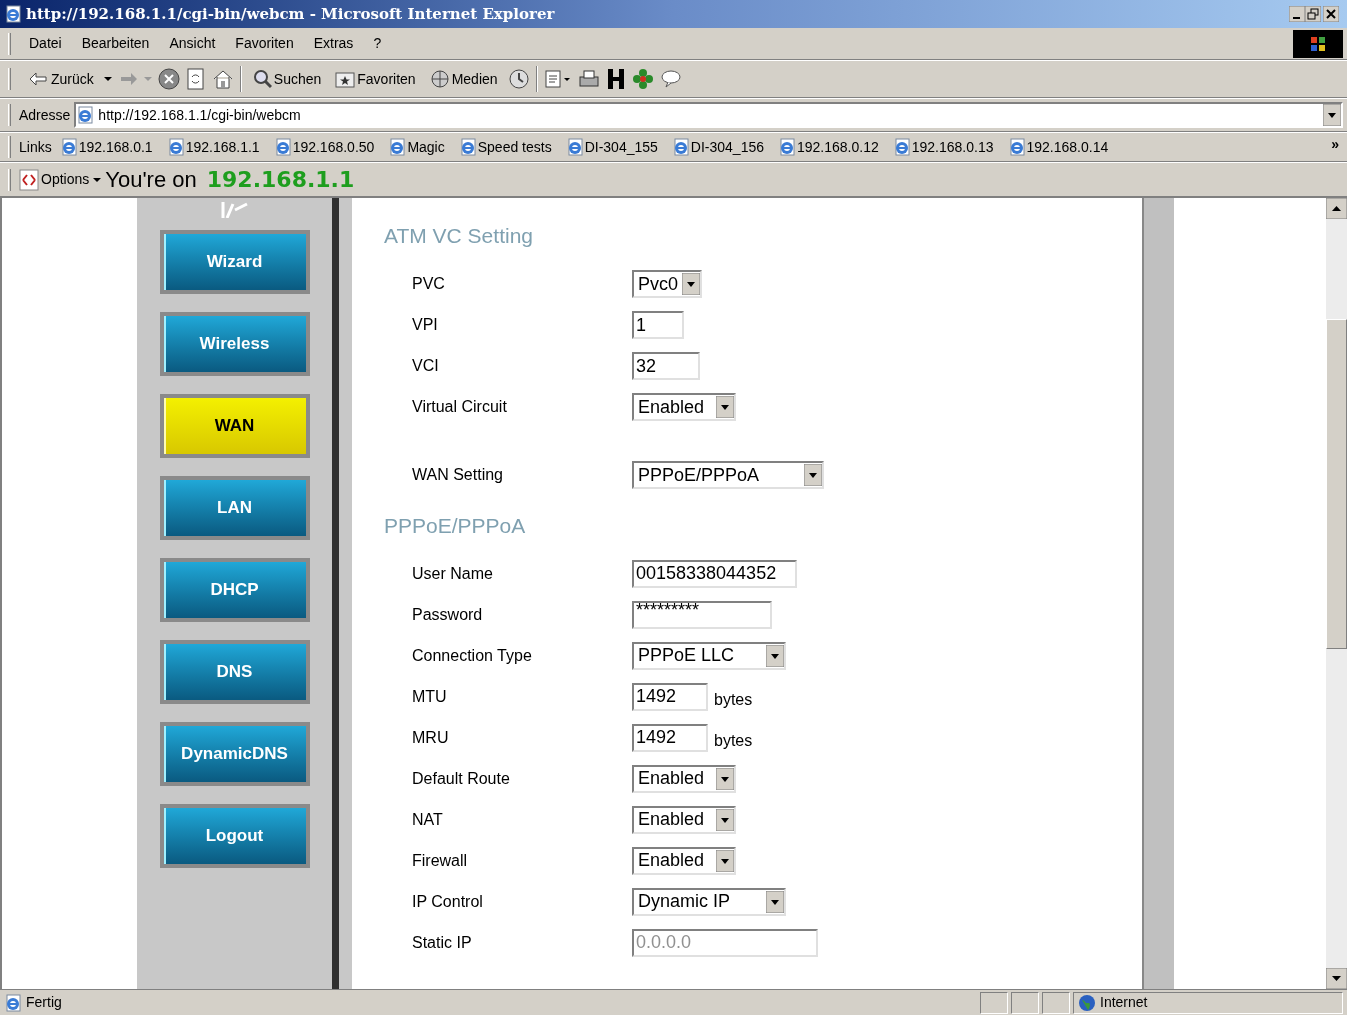 The height and width of the screenshot is (1015, 1347). What do you see at coordinates (333, 43) in the screenshot?
I see `menu-item: Extras` at bounding box center [333, 43].